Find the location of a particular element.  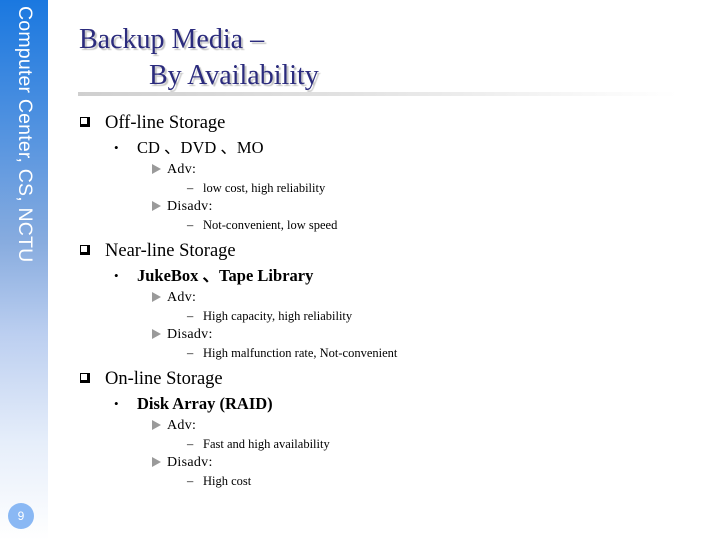

media-item: • Disk Array (RAID) is located at coordinates (390, 404).